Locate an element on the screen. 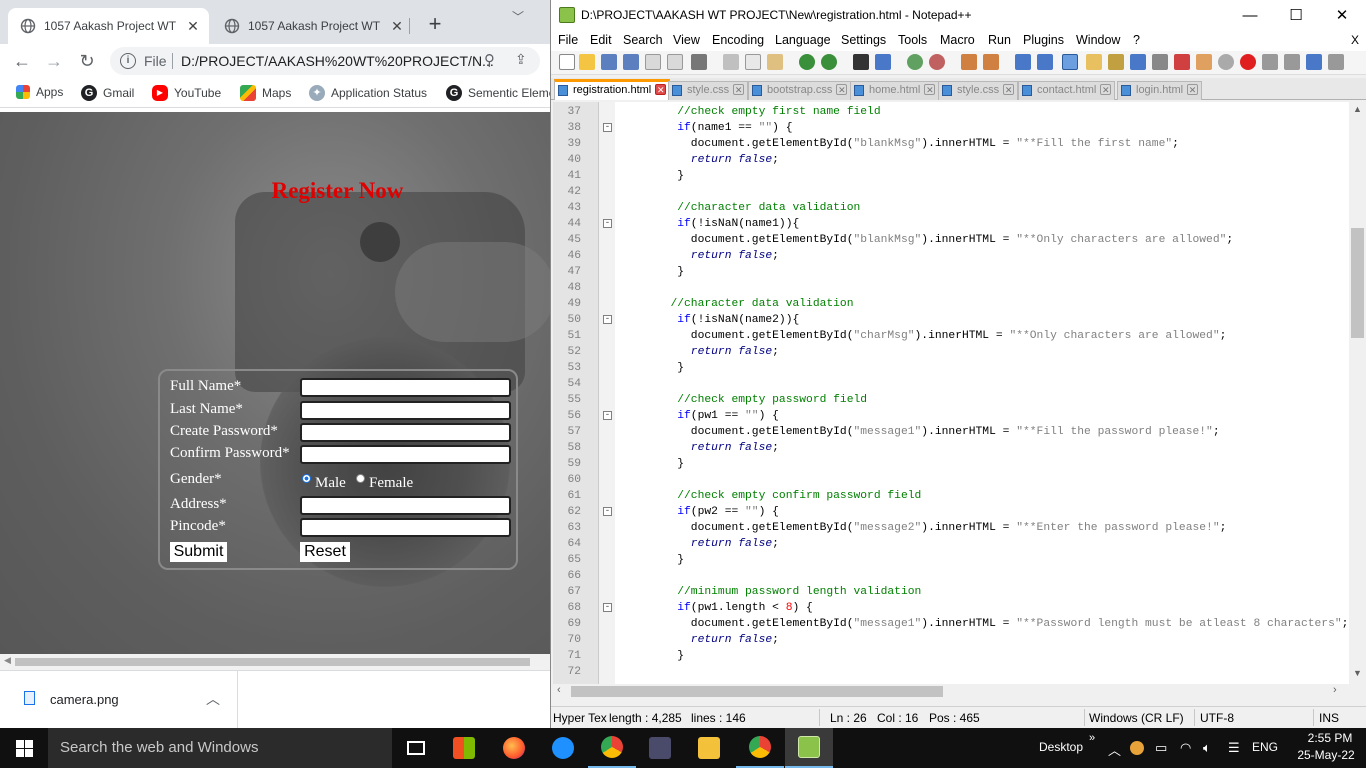 This screenshot has height=768, width=1366. chevron-up-icon: ︿ is located at coordinates (213, 699).